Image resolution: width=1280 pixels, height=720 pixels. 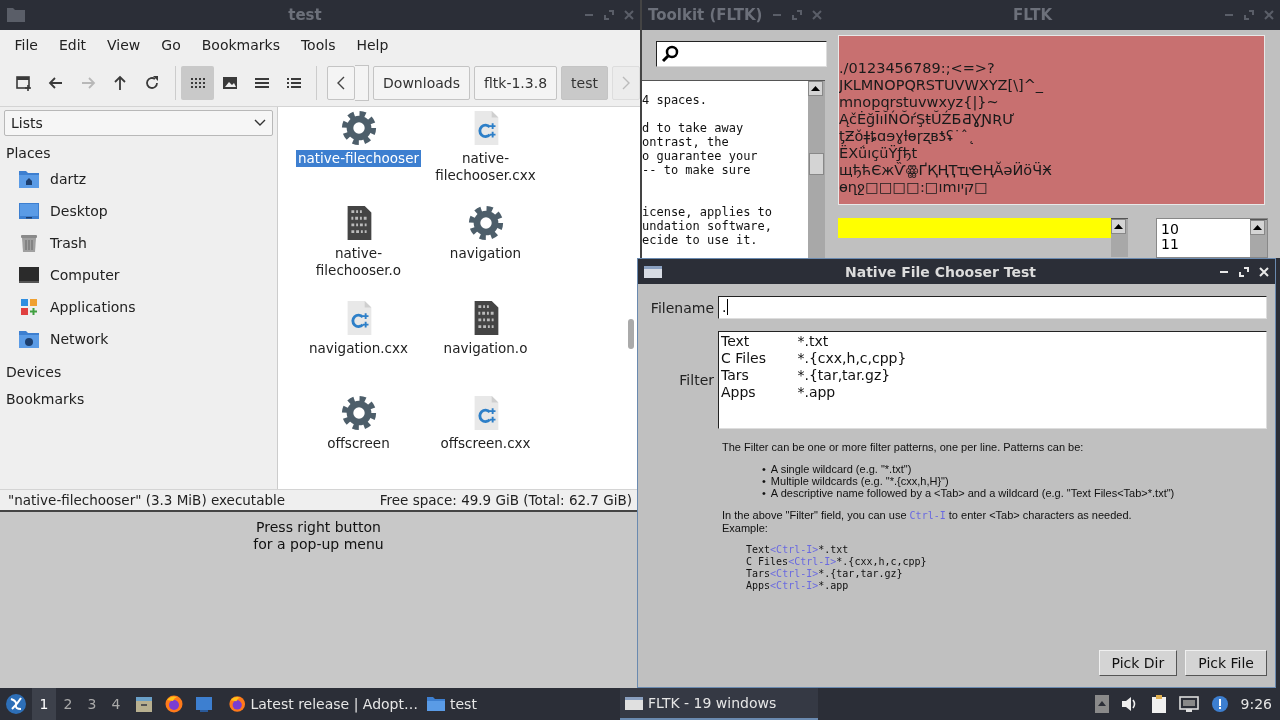 What do you see at coordinates (358, 443) in the screenshot?
I see `file-name: offscreen` at bounding box center [358, 443].